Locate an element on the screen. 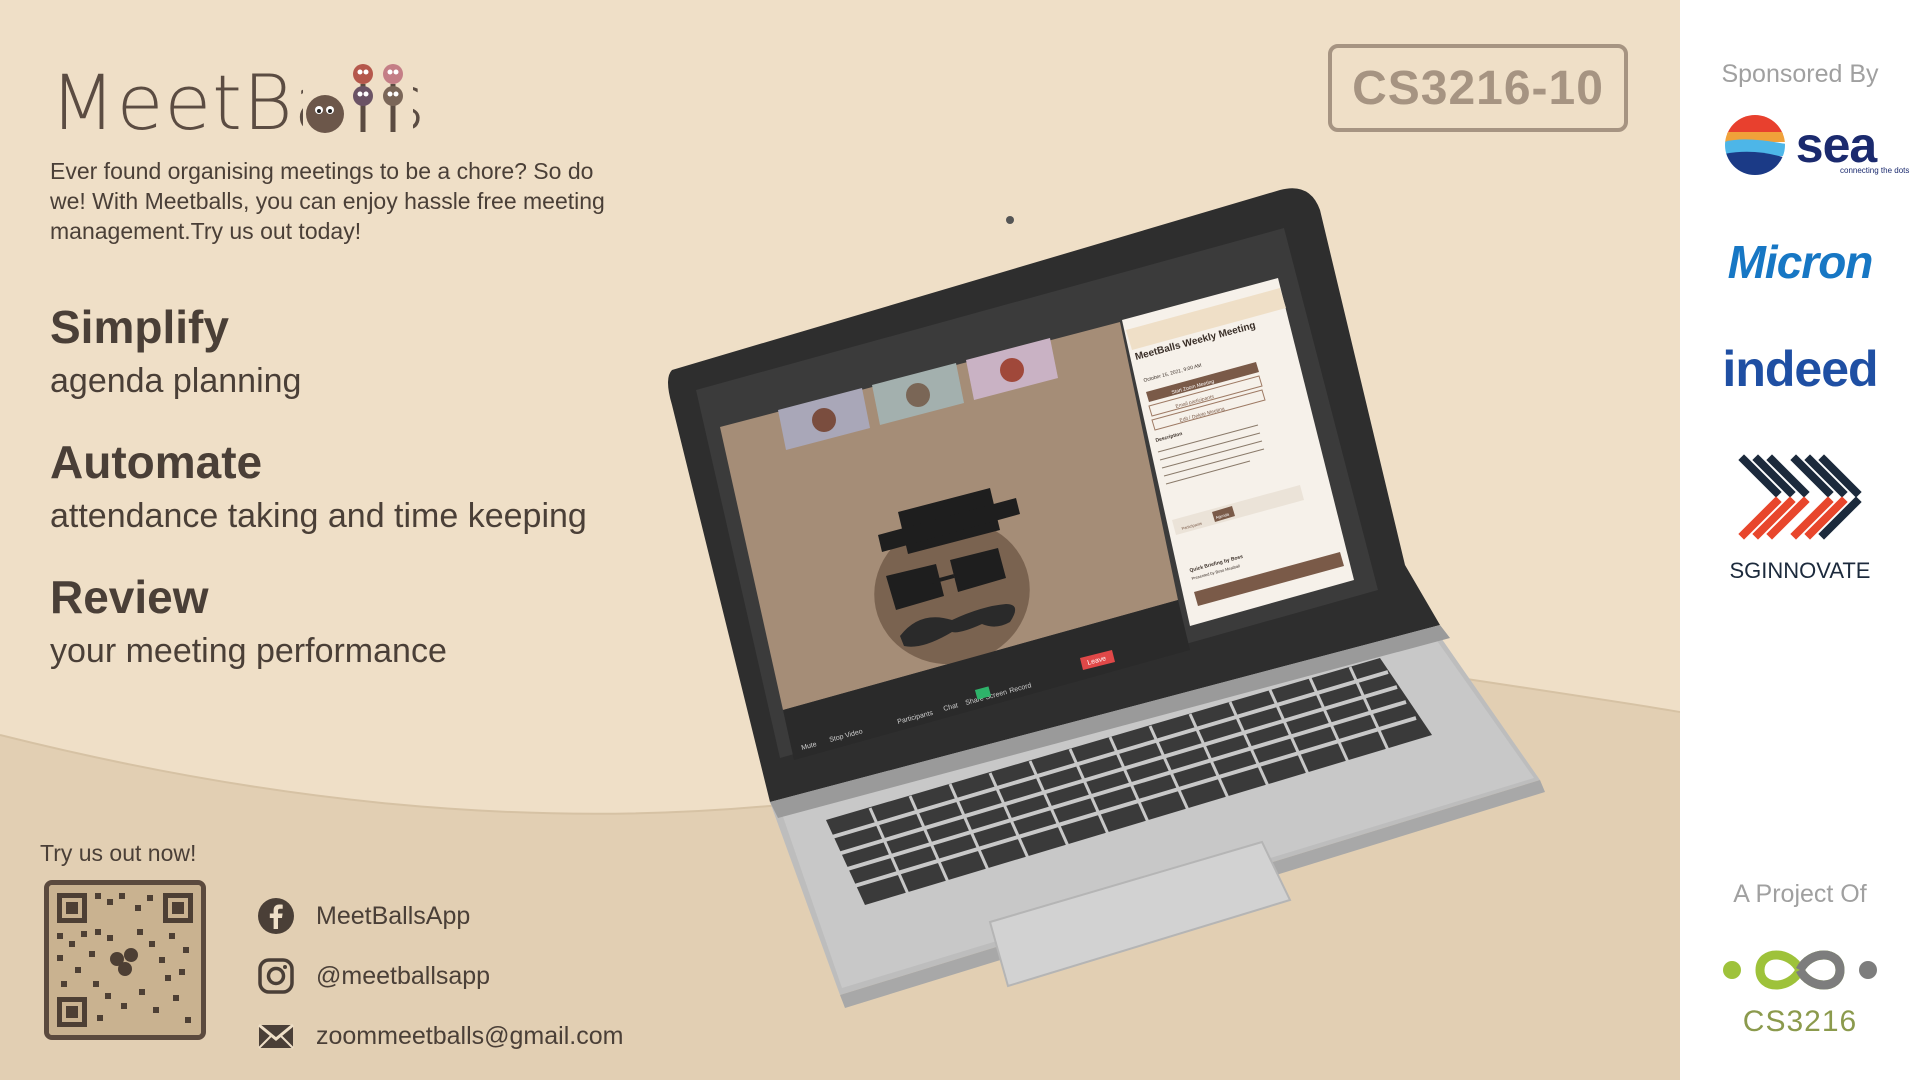 The height and width of the screenshot is (1080, 1920). sea-logo-icon is located at coordinates (1754, 145).